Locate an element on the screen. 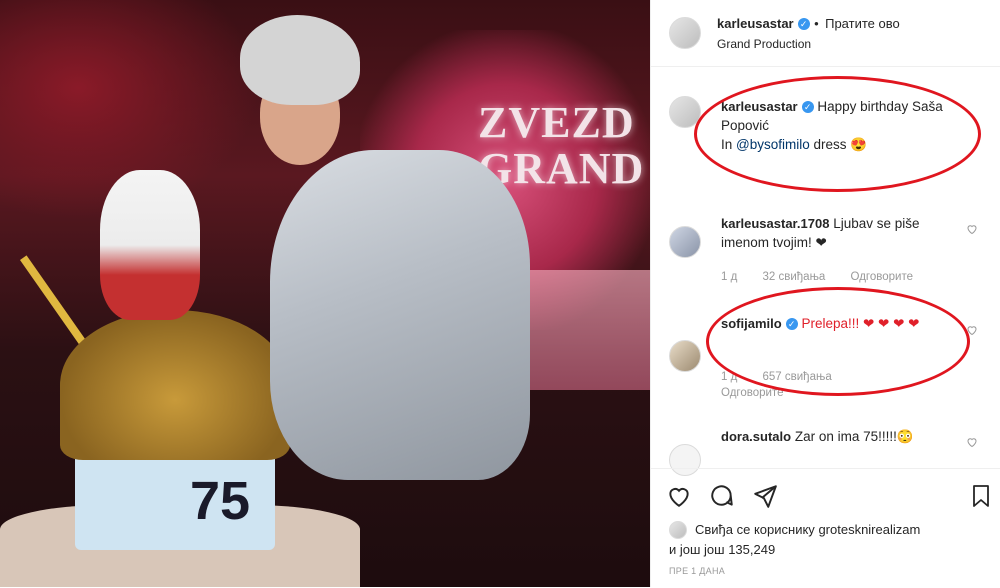 This screenshot has height=588, width=1000. post-timestamp: ПРЕ 1 ДАНА is located at coordinates (697, 571).